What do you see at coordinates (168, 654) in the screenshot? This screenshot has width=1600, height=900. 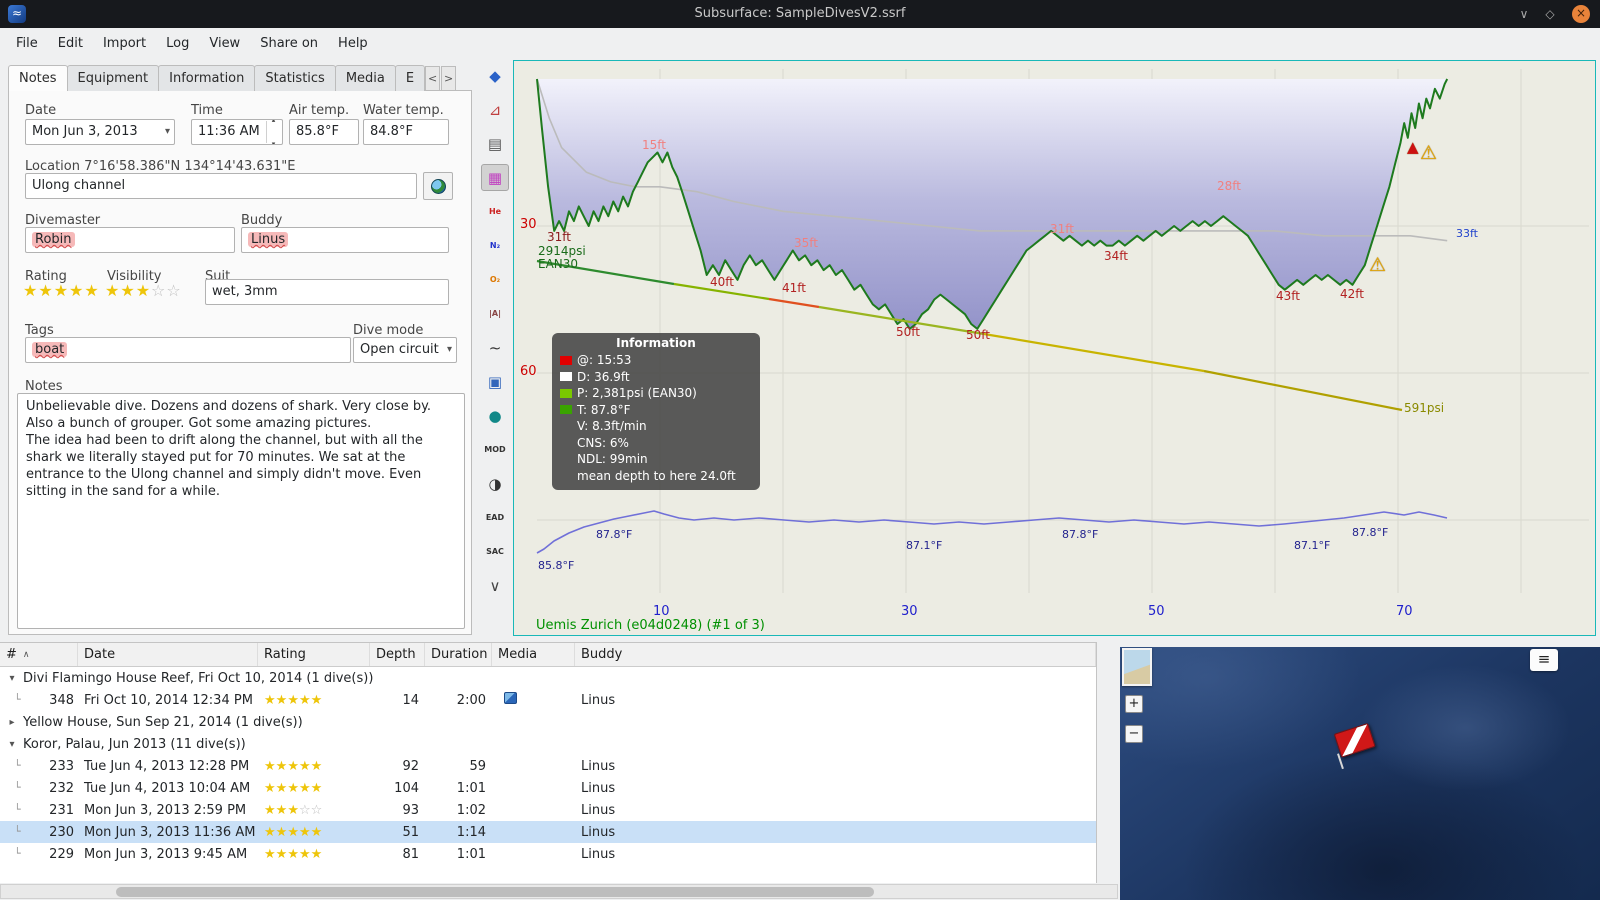 I see `column-header-date: Date` at bounding box center [168, 654].